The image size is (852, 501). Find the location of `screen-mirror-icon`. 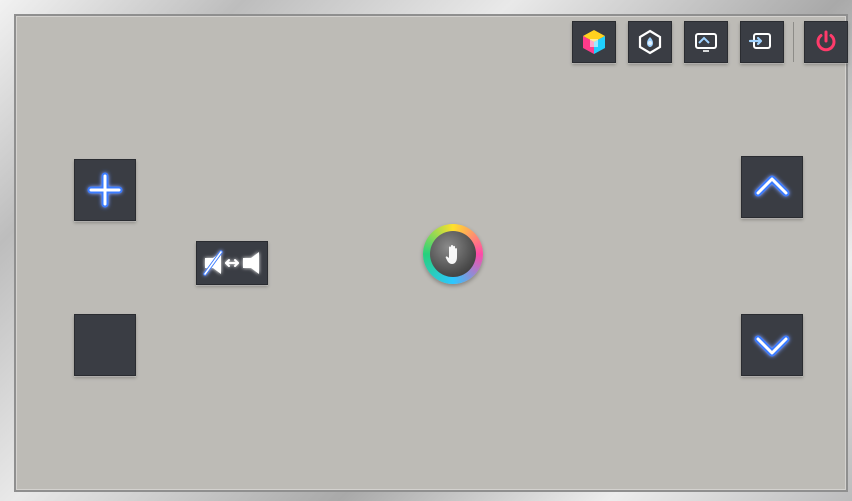

screen-mirror-icon is located at coordinates (706, 42).